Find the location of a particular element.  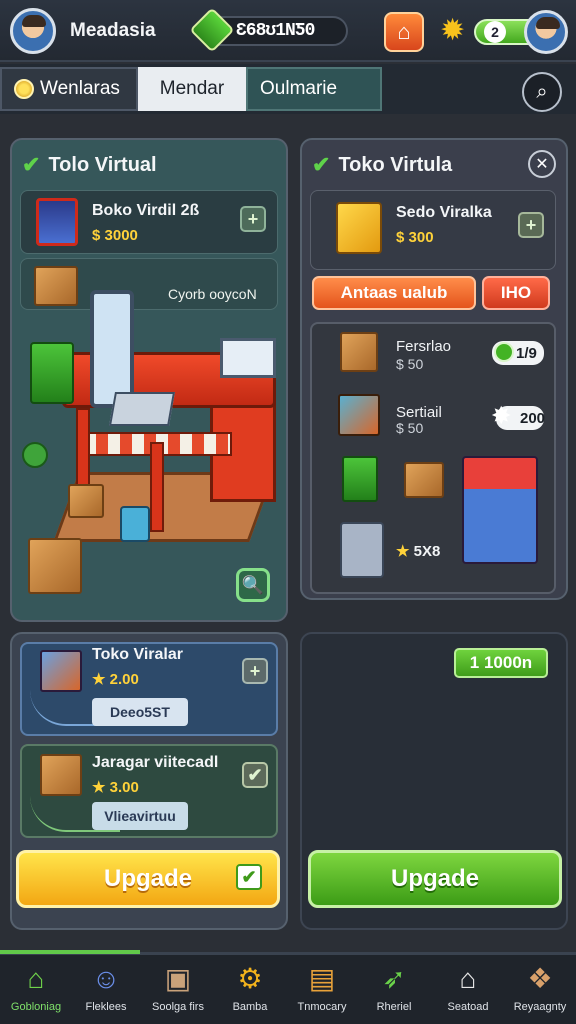

sun-icon: ✹ is located at coordinates (453, 30).